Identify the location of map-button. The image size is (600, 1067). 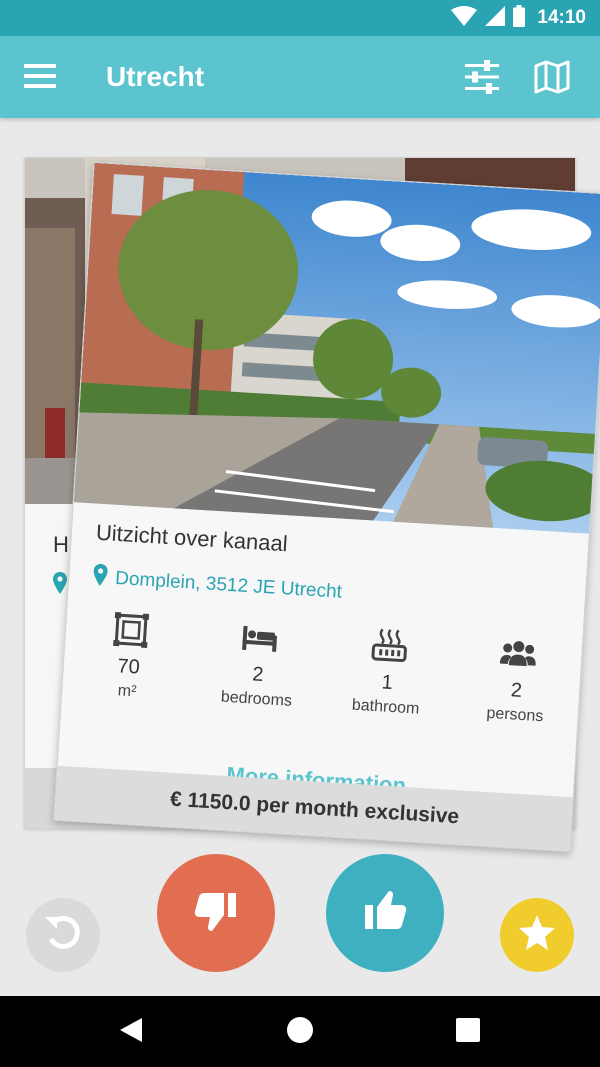
(553, 78).